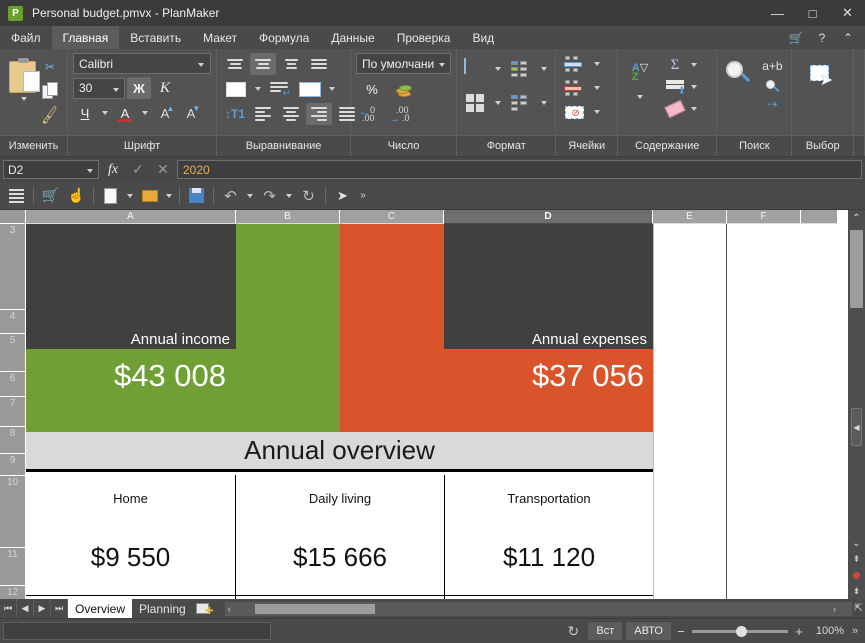  Describe the element at coordinates (848, 37) in the screenshot. I see `collapse-ribbon-icon: ⌃` at that location.